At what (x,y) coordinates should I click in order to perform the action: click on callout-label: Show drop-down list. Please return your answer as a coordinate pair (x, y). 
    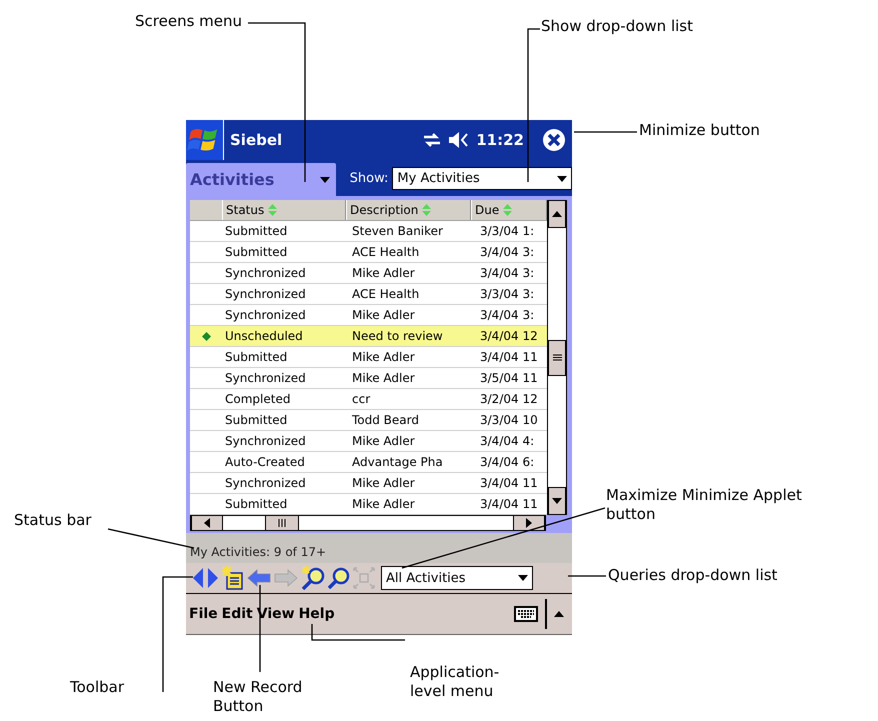
    Looking at the image, I should click on (617, 26).